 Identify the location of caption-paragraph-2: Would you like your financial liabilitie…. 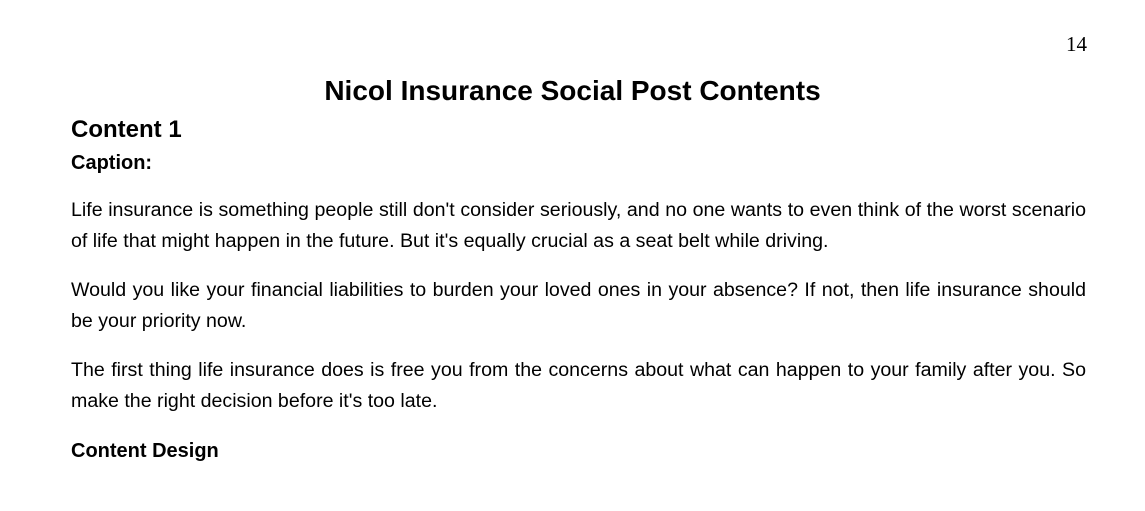
(578, 305).